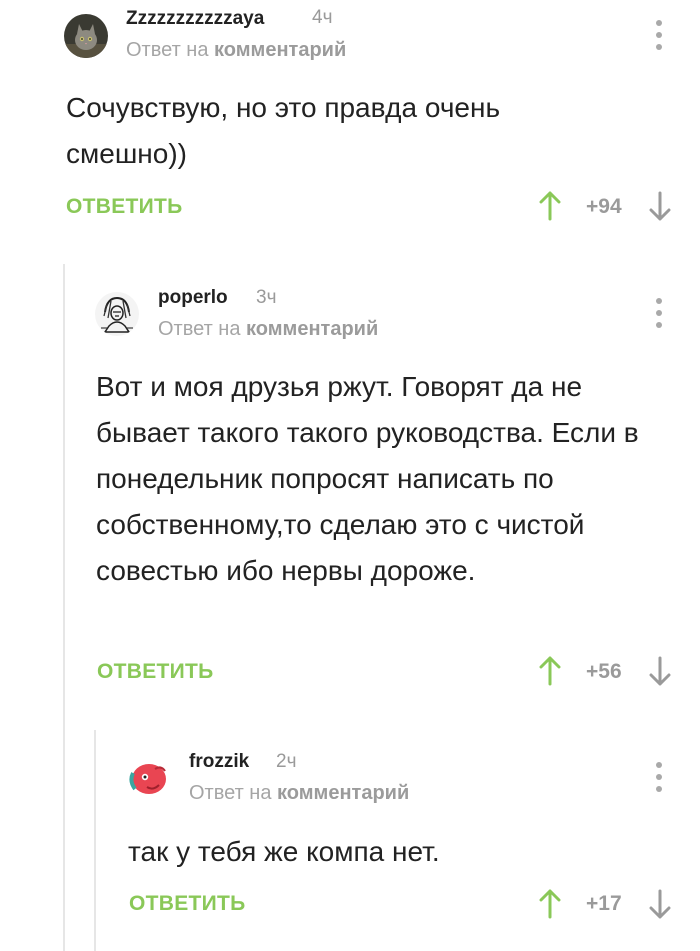  What do you see at coordinates (219, 762) in the screenshot?
I see `username: frozzik` at bounding box center [219, 762].